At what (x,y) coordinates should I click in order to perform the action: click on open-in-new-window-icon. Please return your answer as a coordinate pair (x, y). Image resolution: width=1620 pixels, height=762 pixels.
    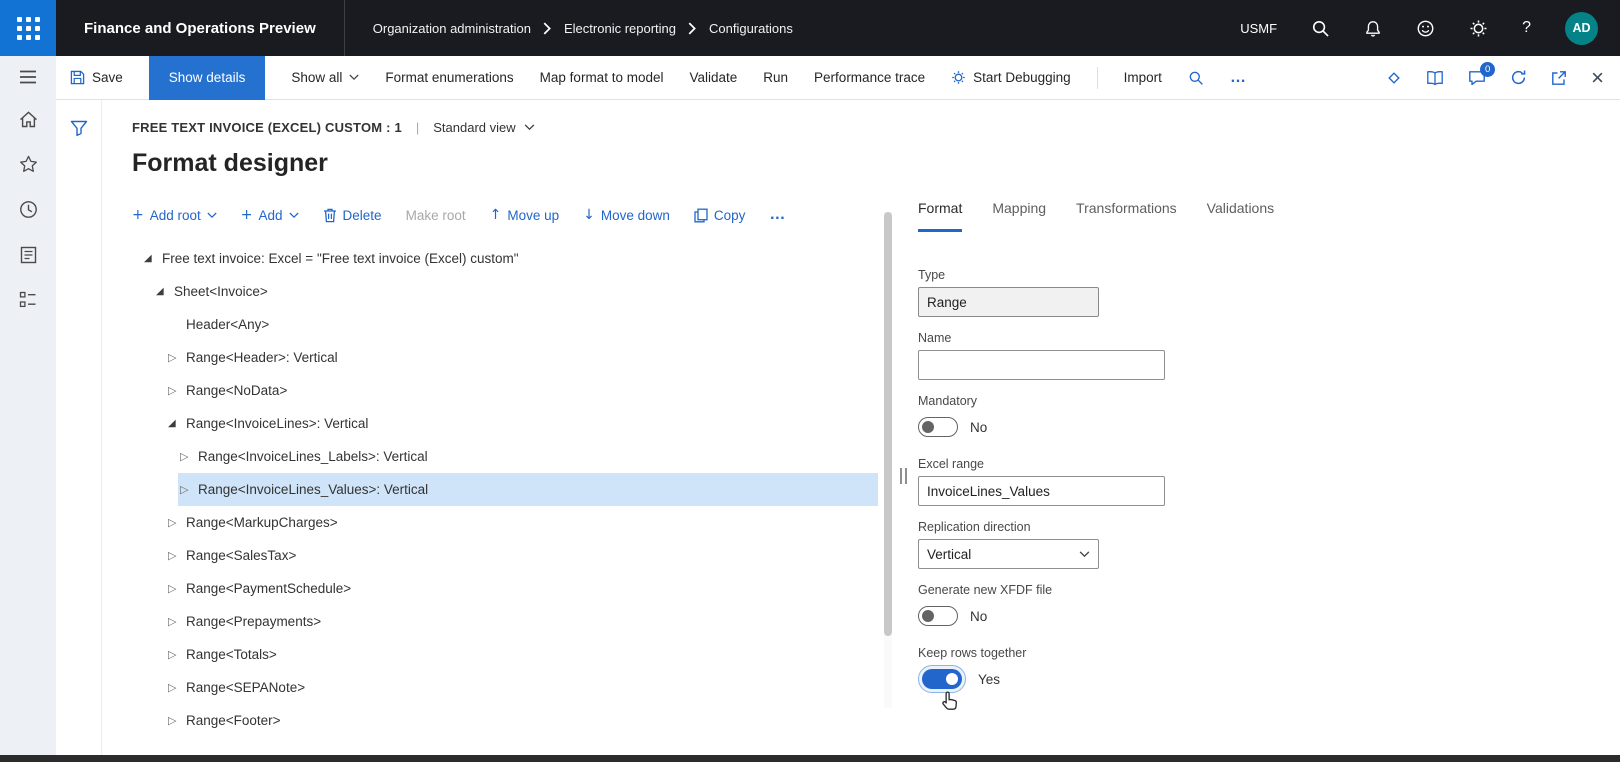
    Looking at the image, I should click on (1559, 78).